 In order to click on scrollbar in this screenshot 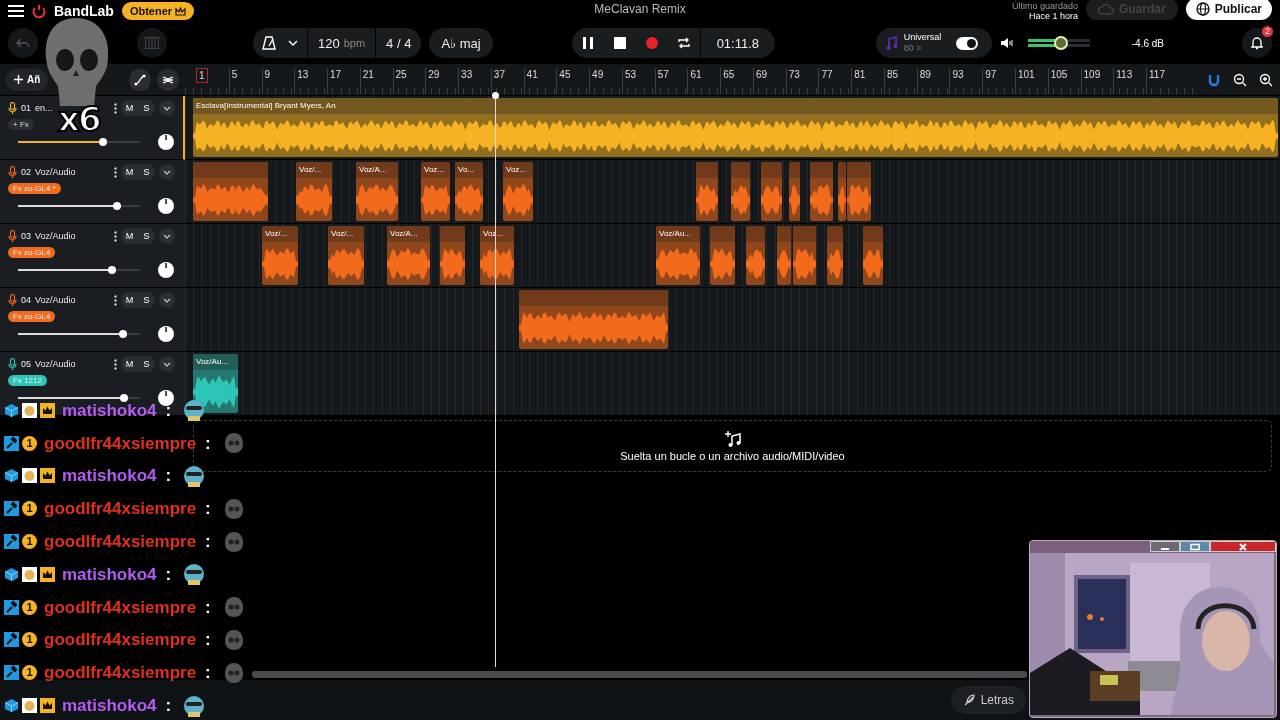, I will do `click(639, 674)`.